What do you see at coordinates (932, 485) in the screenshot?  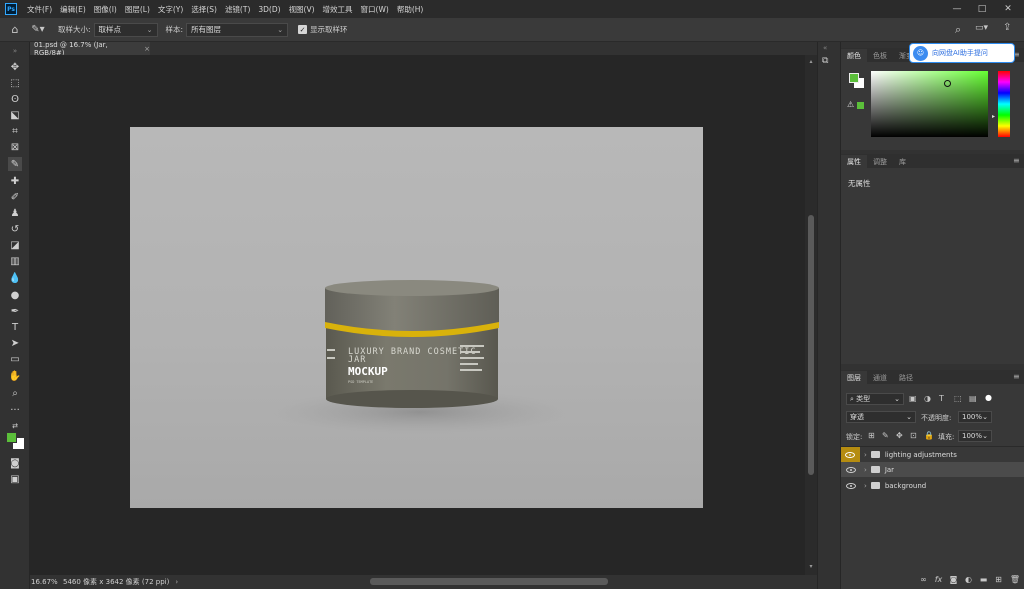 I see `layer-row-background: › background` at bounding box center [932, 485].